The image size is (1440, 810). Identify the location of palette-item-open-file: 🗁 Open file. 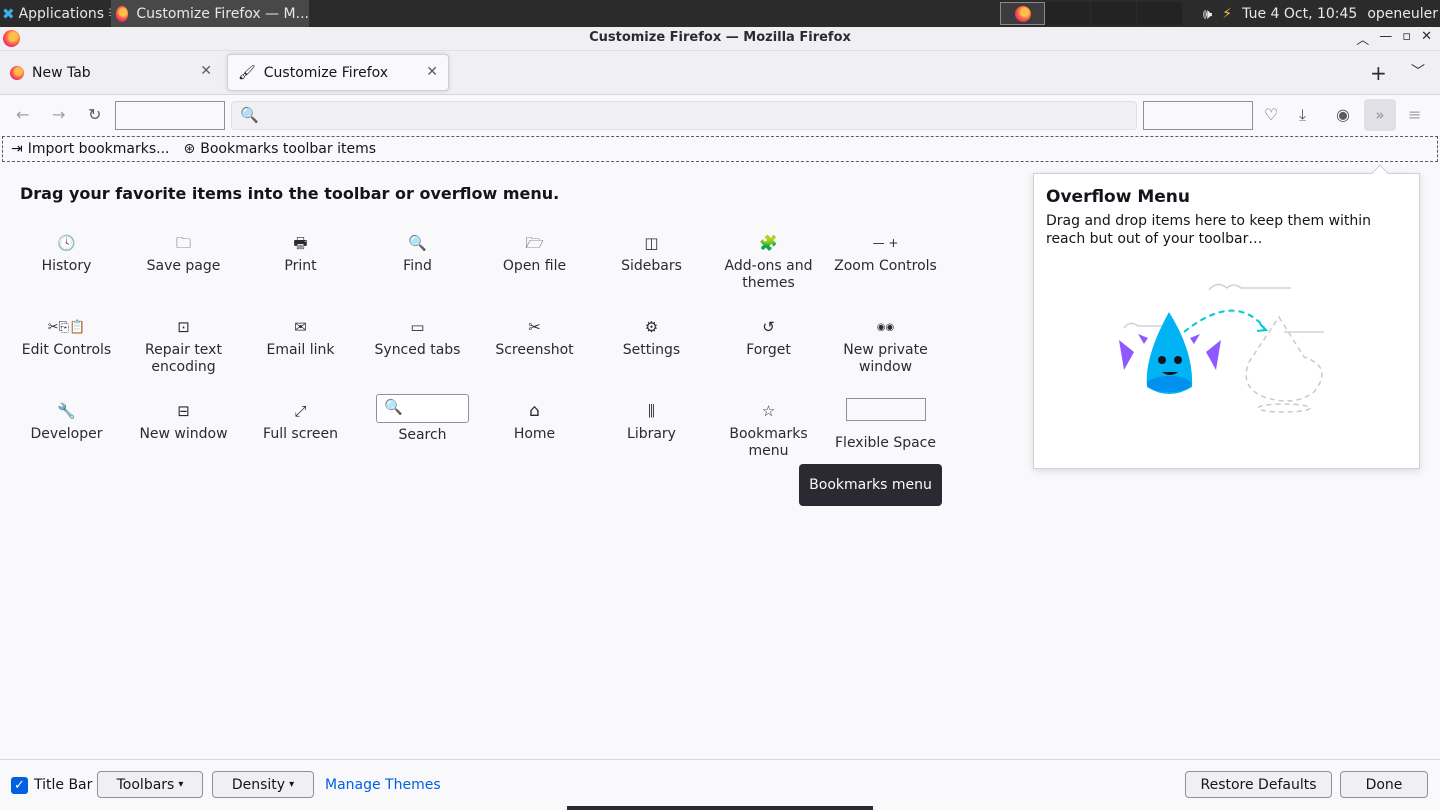
(534, 251).